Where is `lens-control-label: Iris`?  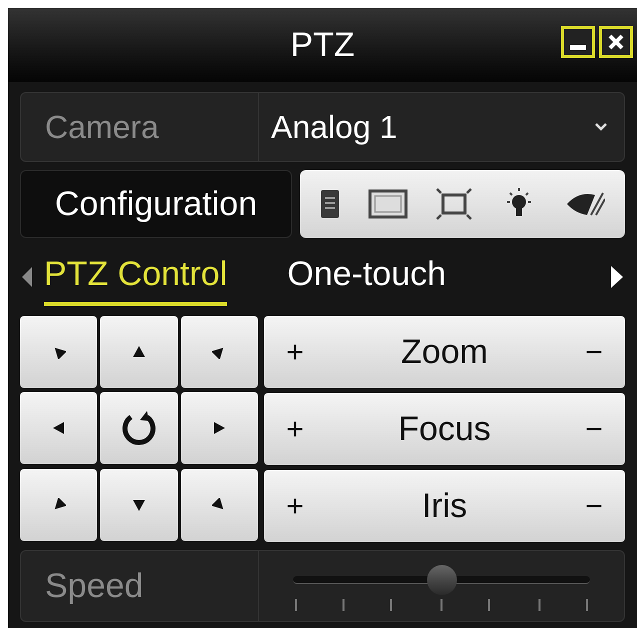 lens-control-label: Iris is located at coordinates (444, 506).